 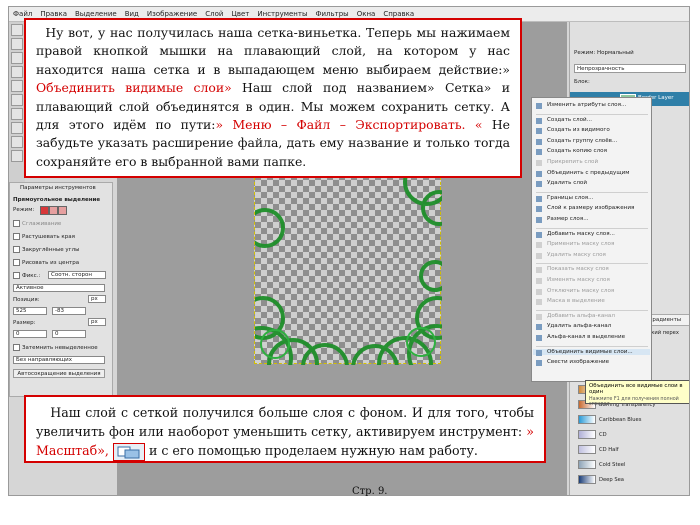 What do you see at coordinates (578, 362) in the screenshot?
I see `context-menu-item: Свести изображение` at bounding box center [578, 362].